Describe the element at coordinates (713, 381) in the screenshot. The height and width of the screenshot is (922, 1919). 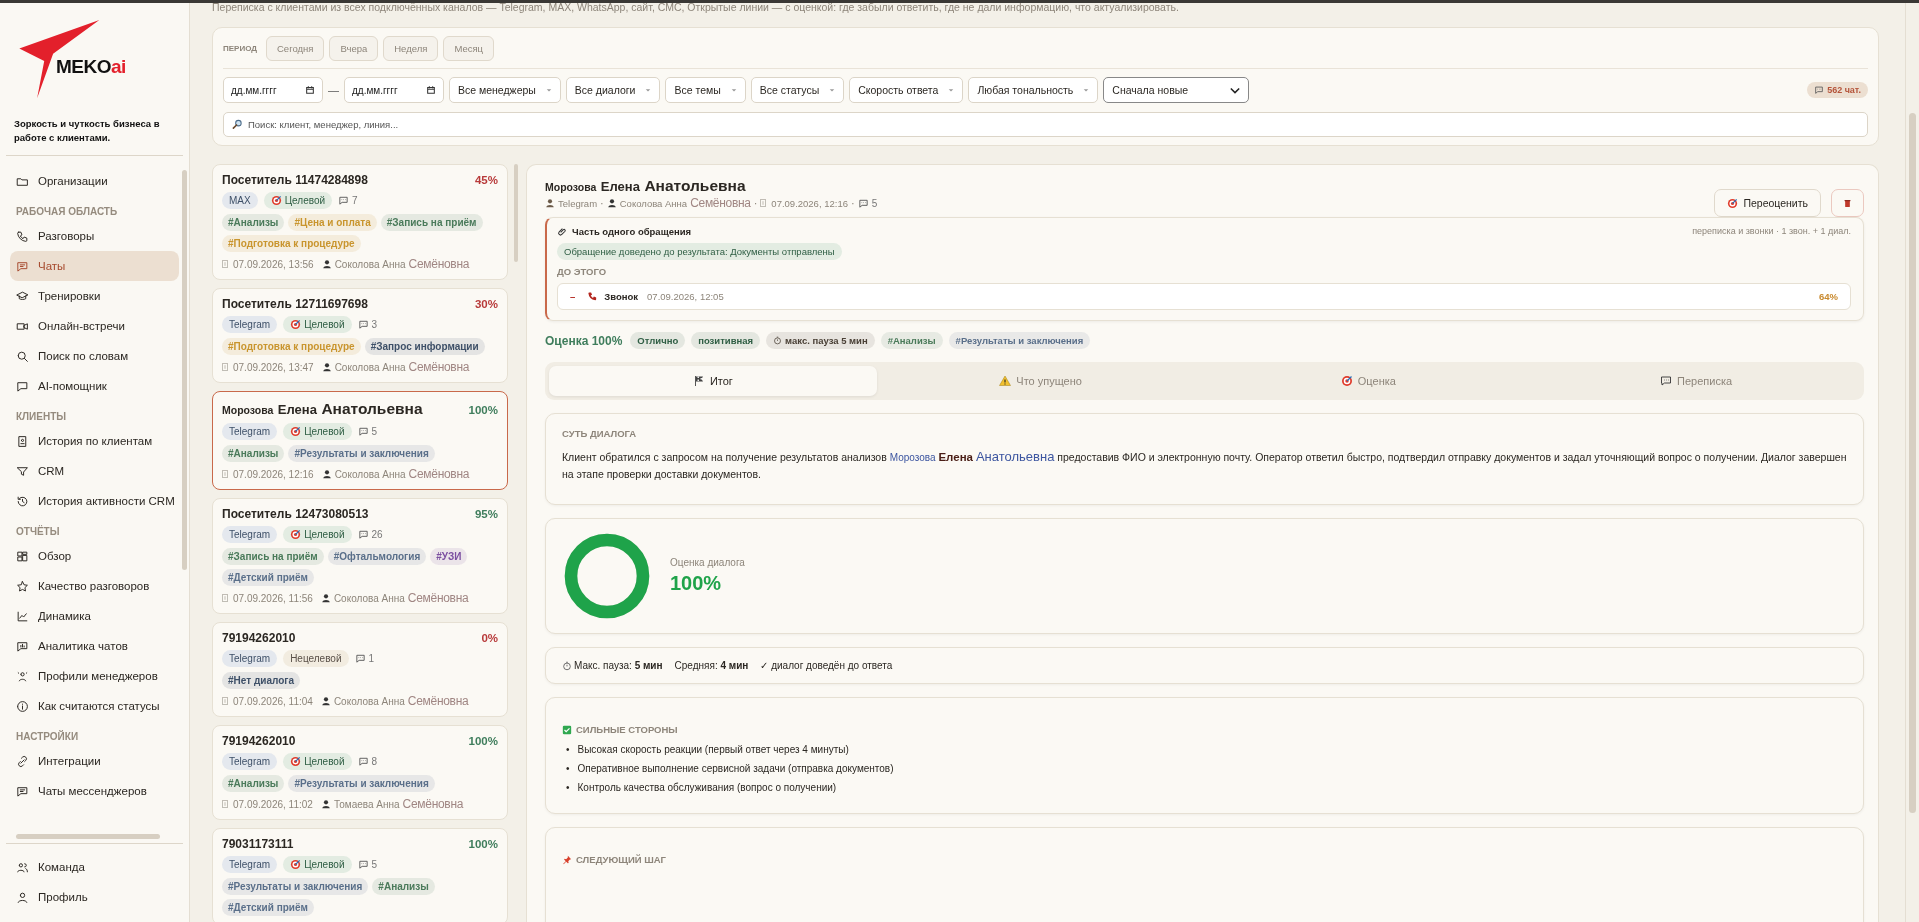
I see `tab: Итог` at that location.